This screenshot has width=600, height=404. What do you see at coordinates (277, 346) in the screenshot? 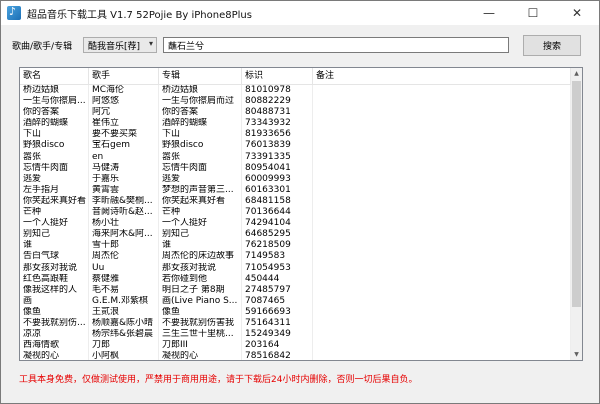
I see `cell-id: 203164` at bounding box center [277, 346].